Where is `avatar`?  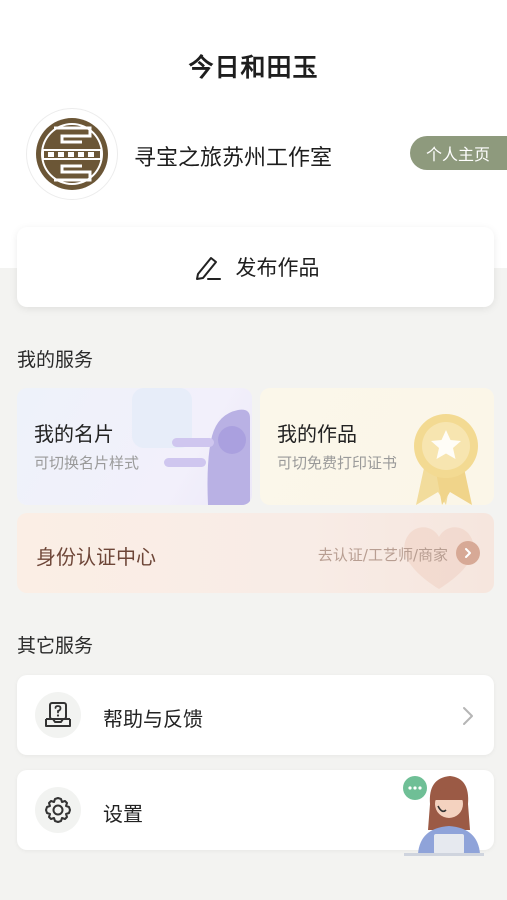
avatar is located at coordinates (72, 154).